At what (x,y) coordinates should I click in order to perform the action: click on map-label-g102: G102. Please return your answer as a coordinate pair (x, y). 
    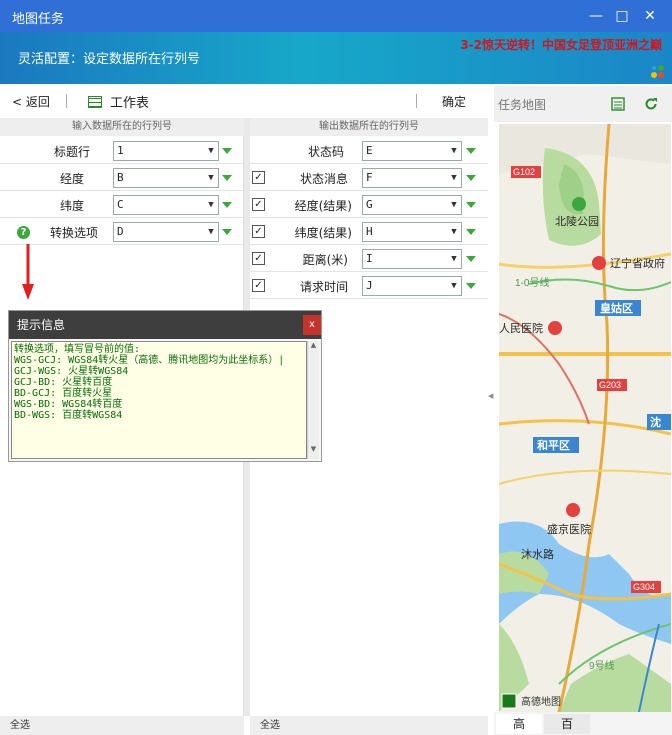
    Looking at the image, I should click on (524, 172).